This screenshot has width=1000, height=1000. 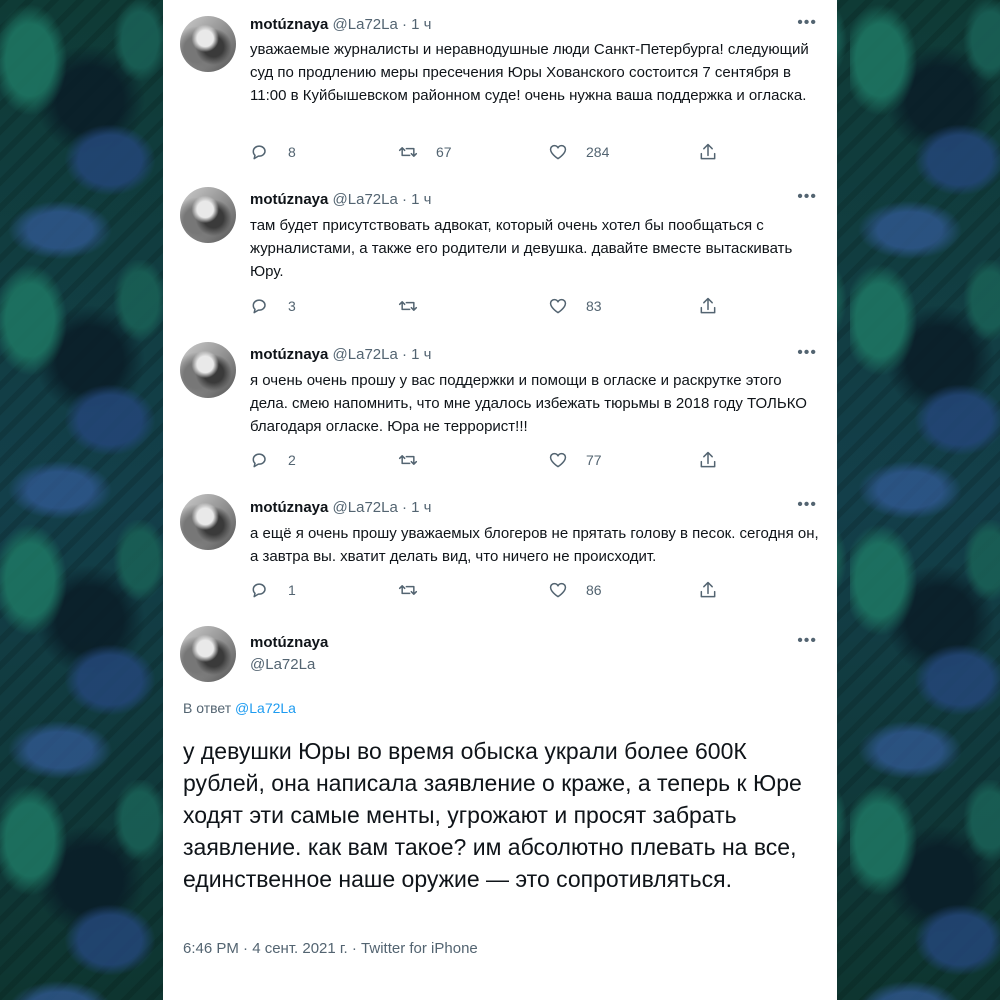 I want to click on like-count: 284, so click(x=598, y=152).